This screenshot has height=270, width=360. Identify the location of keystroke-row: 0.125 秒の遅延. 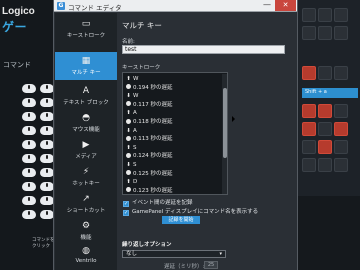
(173, 174).